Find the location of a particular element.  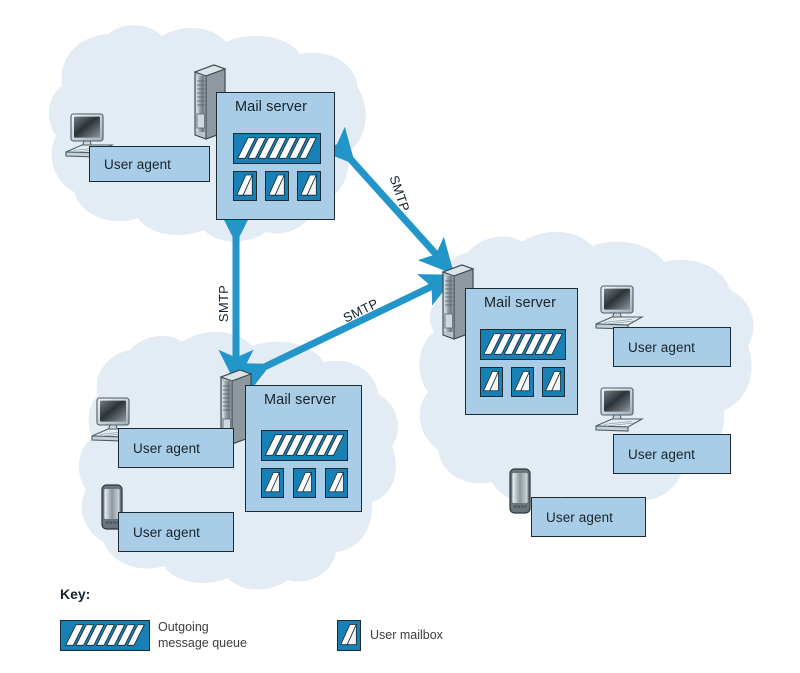

legend-outgoing-message-queue-icon is located at coordinates (105, 635).